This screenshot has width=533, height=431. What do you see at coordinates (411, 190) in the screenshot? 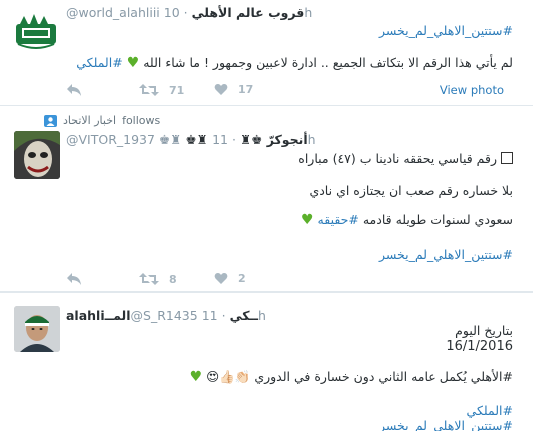
I see `tweet-text-line: بلا خساره رقم صعب ان يجتازه اي نادي` at bounding box center [411, 190].